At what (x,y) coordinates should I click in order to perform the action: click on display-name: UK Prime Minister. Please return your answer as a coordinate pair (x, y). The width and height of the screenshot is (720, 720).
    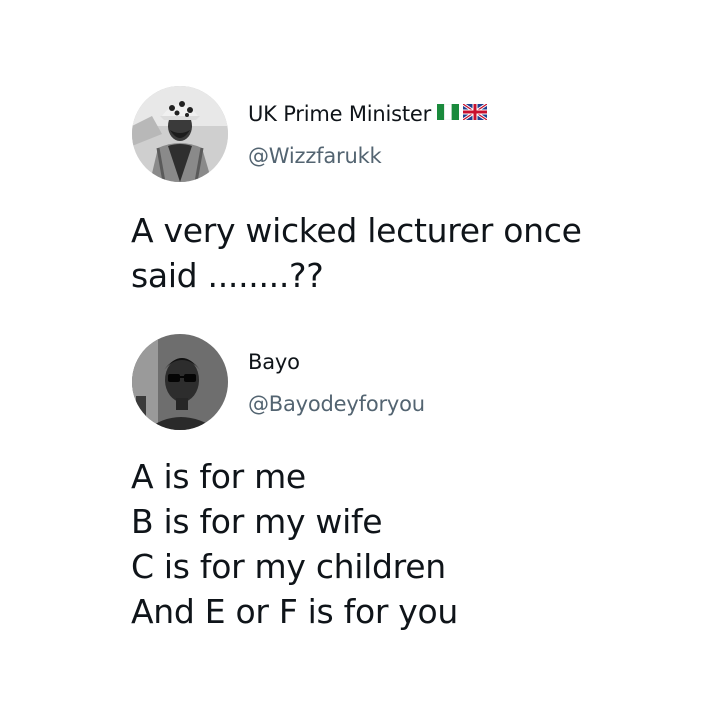
    Looking at the image, I should click on (339, 114).